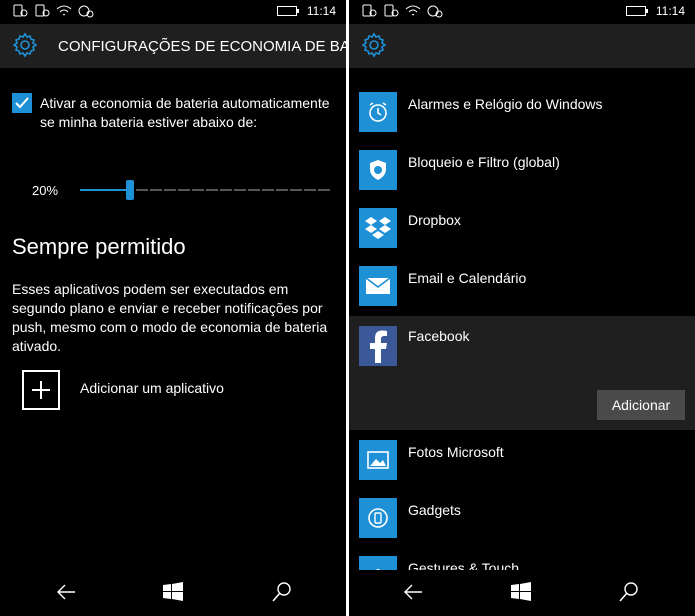 Image resolution: width=695 pixels, height=616 pixels. Describe the element at coordinates (522, 373) in the screenshot. I see `app-item-facebook: Facebook Adicionar` at that location.